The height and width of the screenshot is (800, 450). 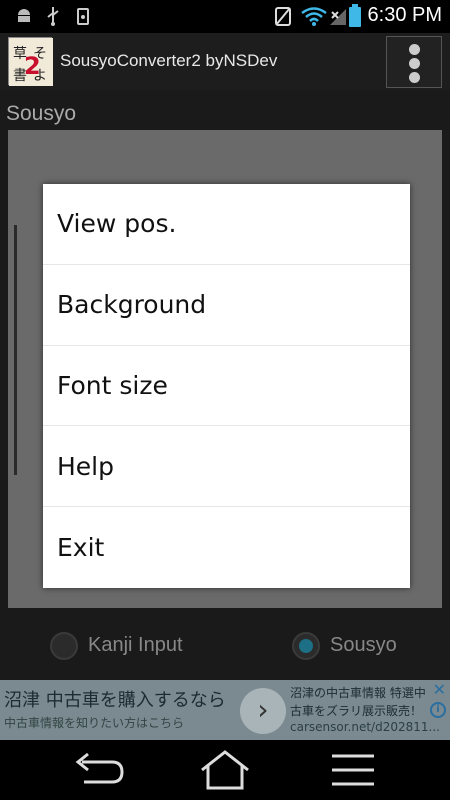 I want to click on info-icon: i, so click(x=438, y=710).